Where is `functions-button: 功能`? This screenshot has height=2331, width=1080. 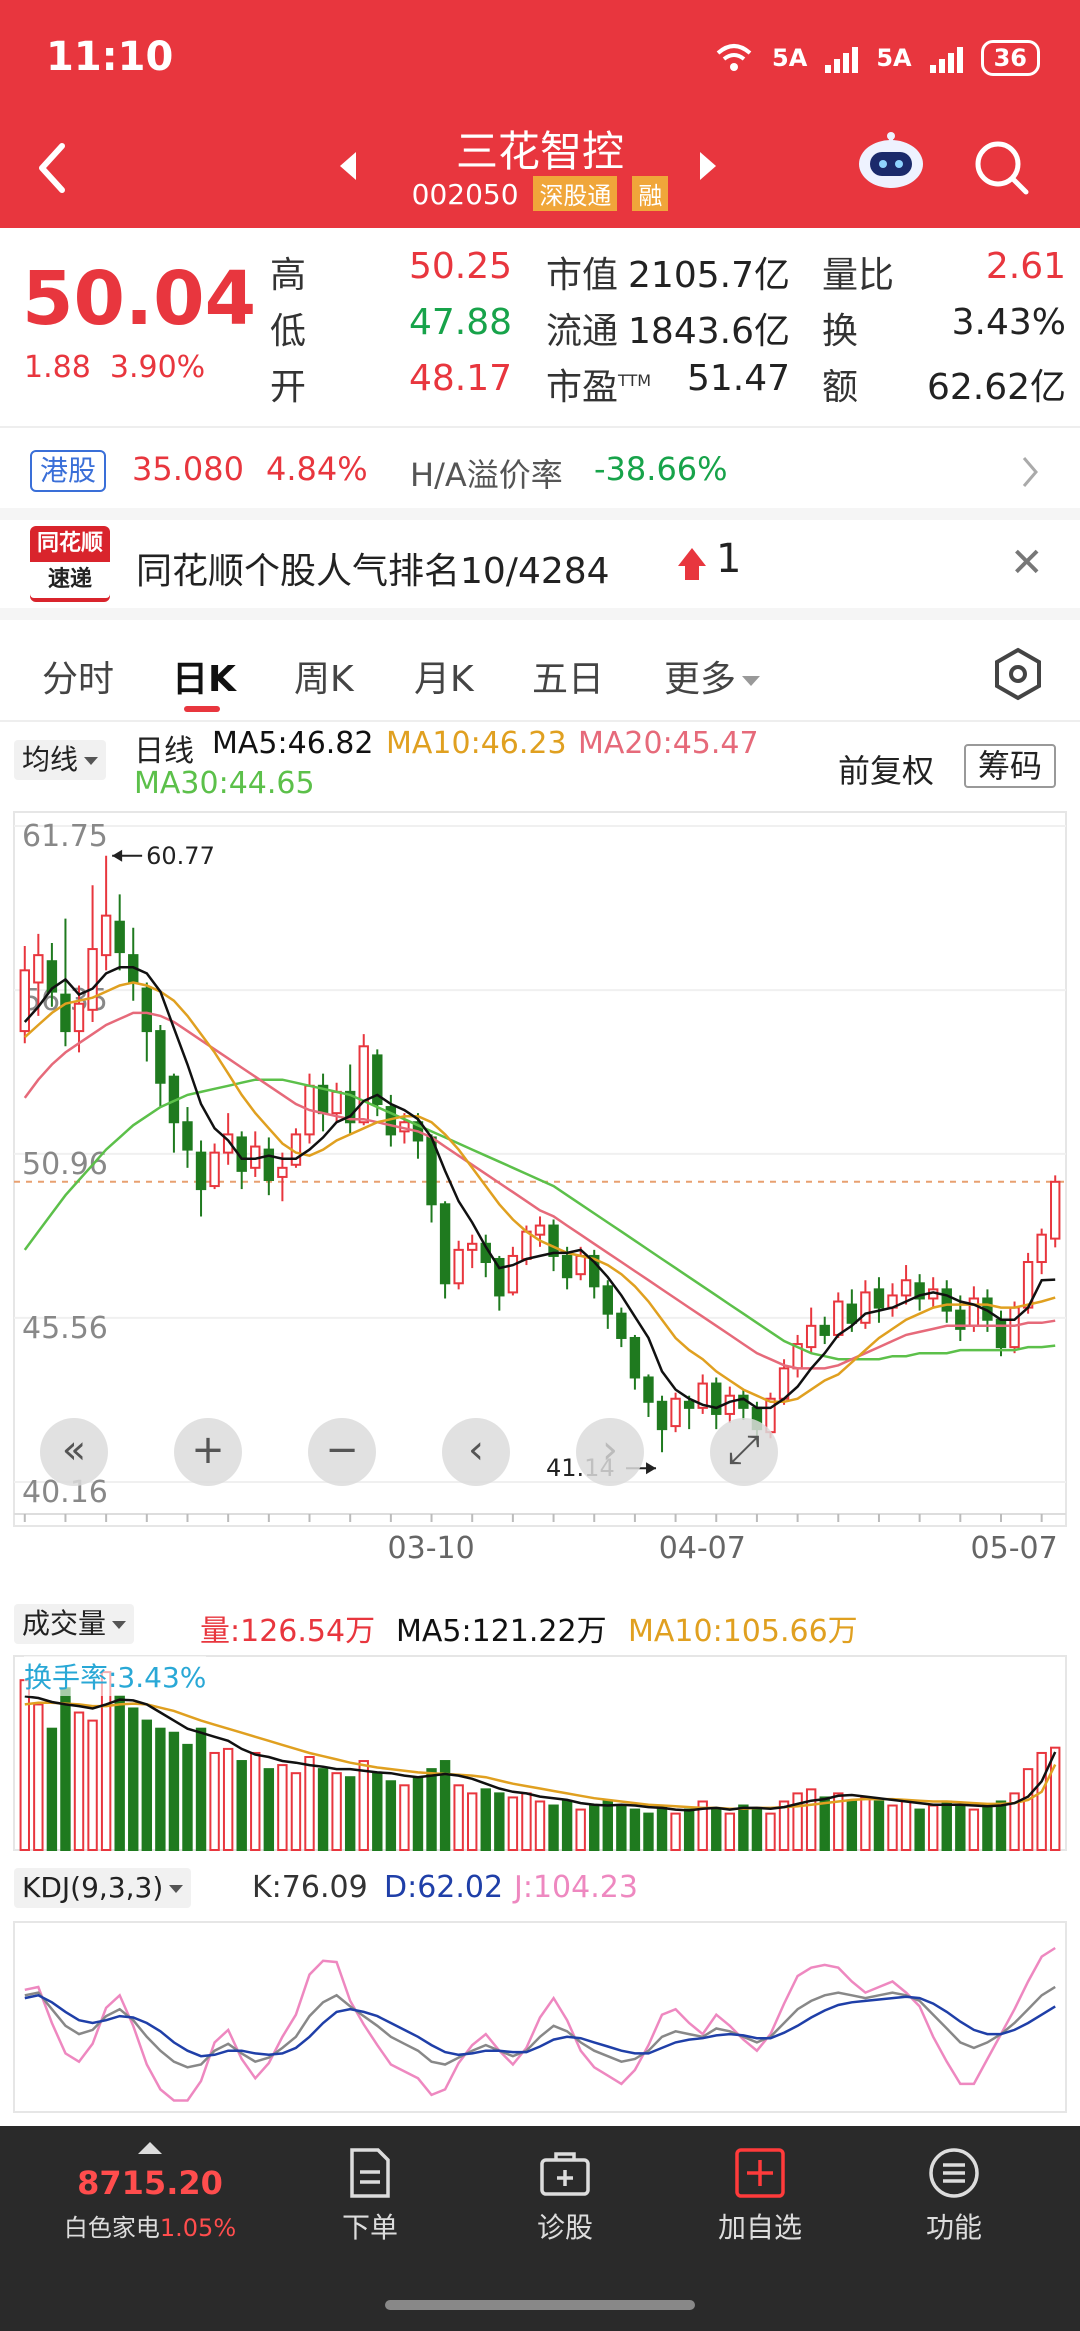
functions-button: 功能 is located at coordinates (954, 2196).